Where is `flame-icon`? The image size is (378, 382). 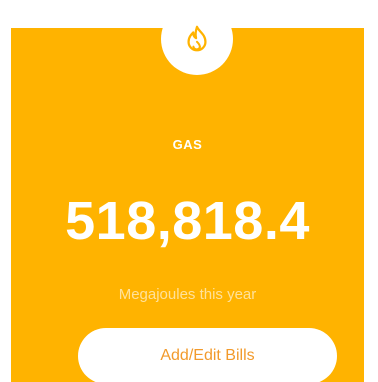 flame-icon is located at coordinates (197, 38).